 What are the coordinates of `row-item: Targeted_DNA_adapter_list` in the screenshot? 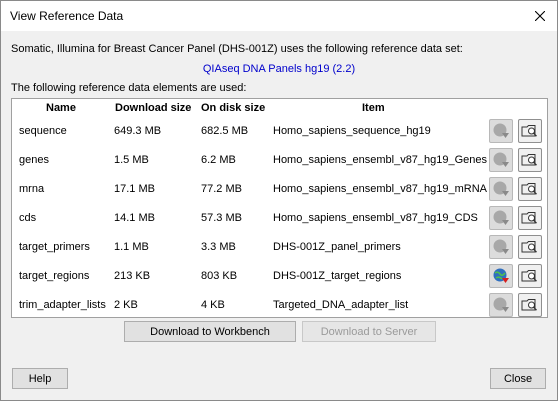 It's located at (341, 305).